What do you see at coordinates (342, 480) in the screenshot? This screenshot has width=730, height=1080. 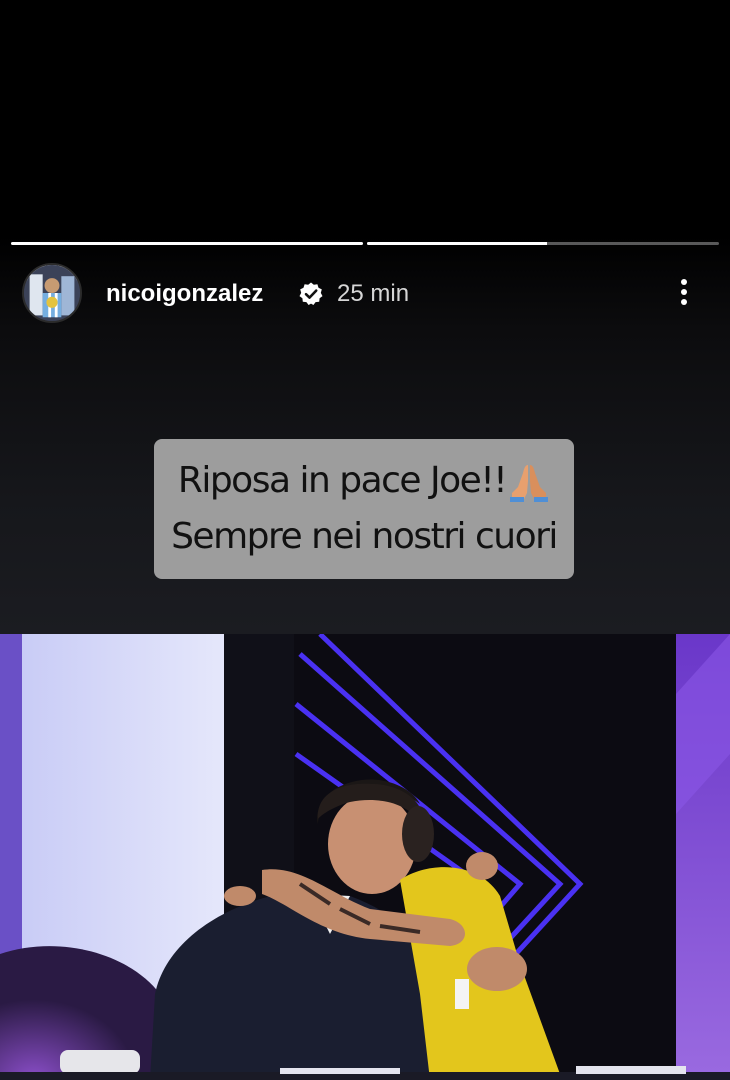 I see `caption-text-1: Riposa in pace Joe!!` at bounding box center [342, 480].